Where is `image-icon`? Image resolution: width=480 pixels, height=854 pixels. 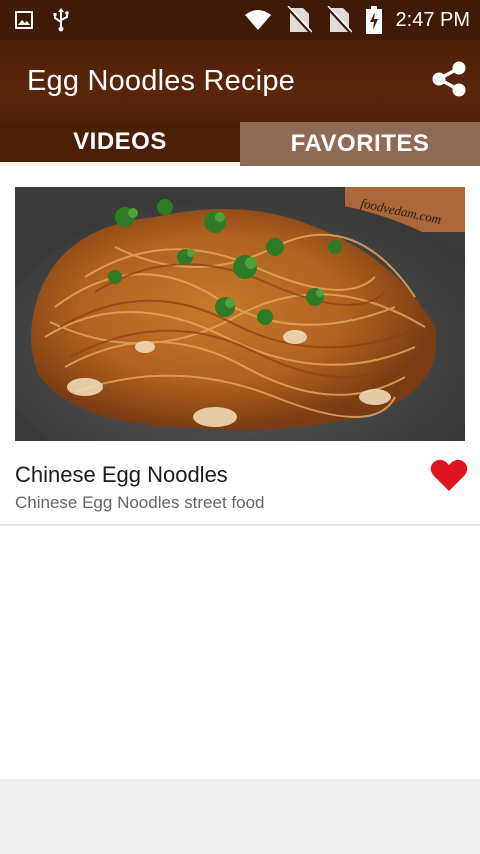
image-icon is located at coordinates (24, 20).